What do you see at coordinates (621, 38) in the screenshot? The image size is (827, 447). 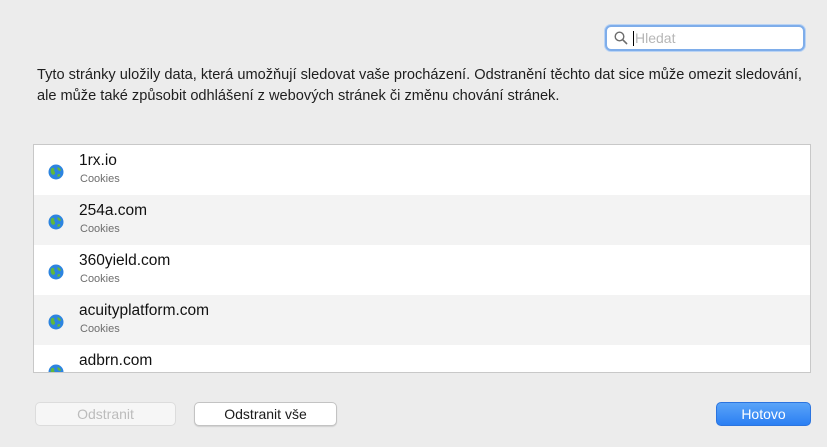 I see `magnifier-icon` at bounding box center [621, 38].